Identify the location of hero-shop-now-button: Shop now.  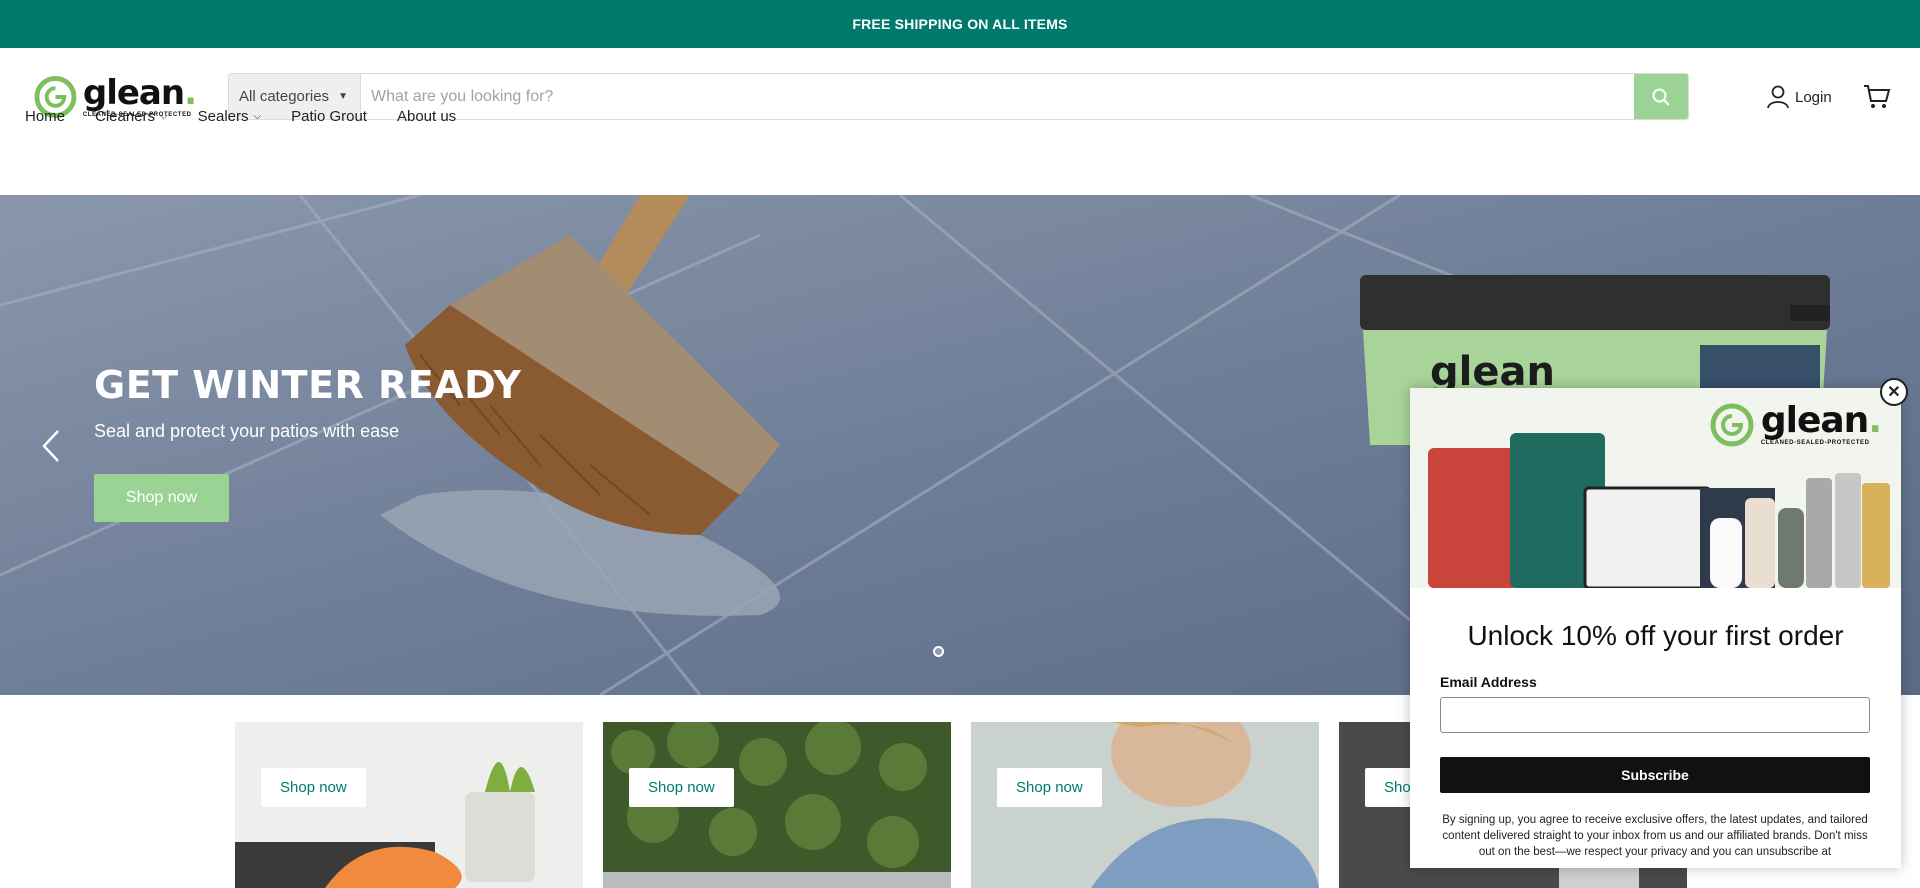
(161, 498).